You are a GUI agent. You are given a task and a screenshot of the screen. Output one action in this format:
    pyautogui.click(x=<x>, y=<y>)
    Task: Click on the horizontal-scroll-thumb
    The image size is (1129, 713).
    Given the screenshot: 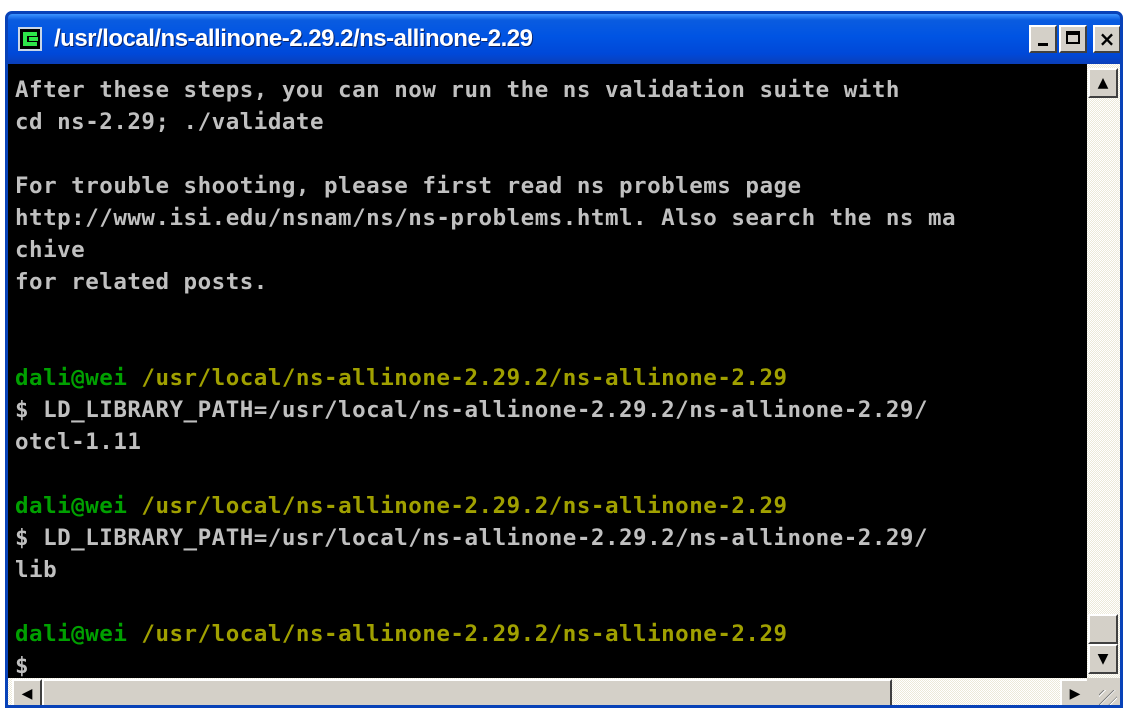 What is the action you would take?
    pyautogui.click(x=467, y=692)
    